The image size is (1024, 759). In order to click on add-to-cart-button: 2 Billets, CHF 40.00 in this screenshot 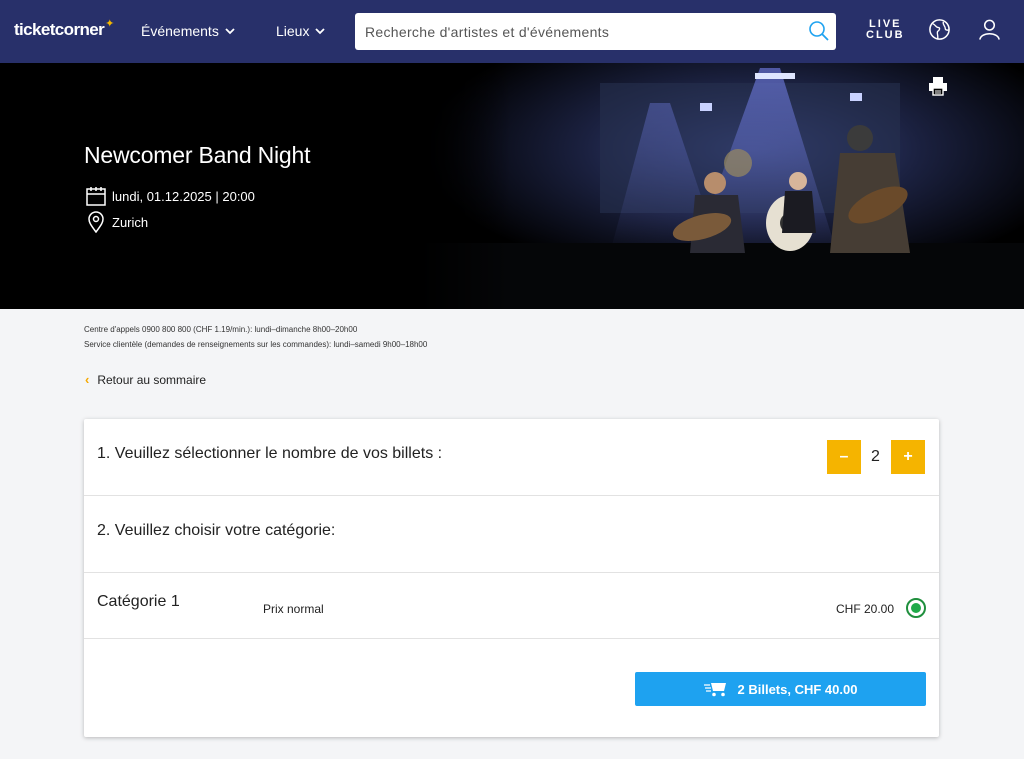, I will do `click(780, 689)`.